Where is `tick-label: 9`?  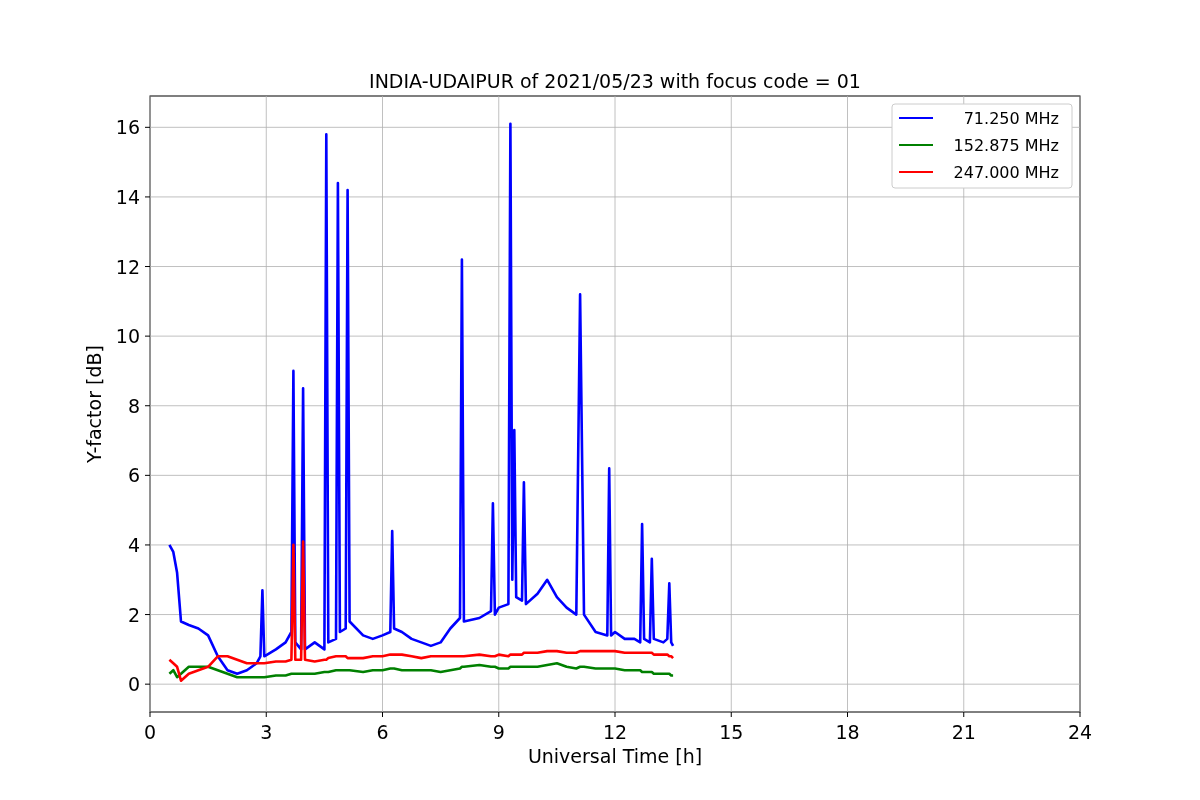 tick-label: 9 is located at coordinates (498, 732).